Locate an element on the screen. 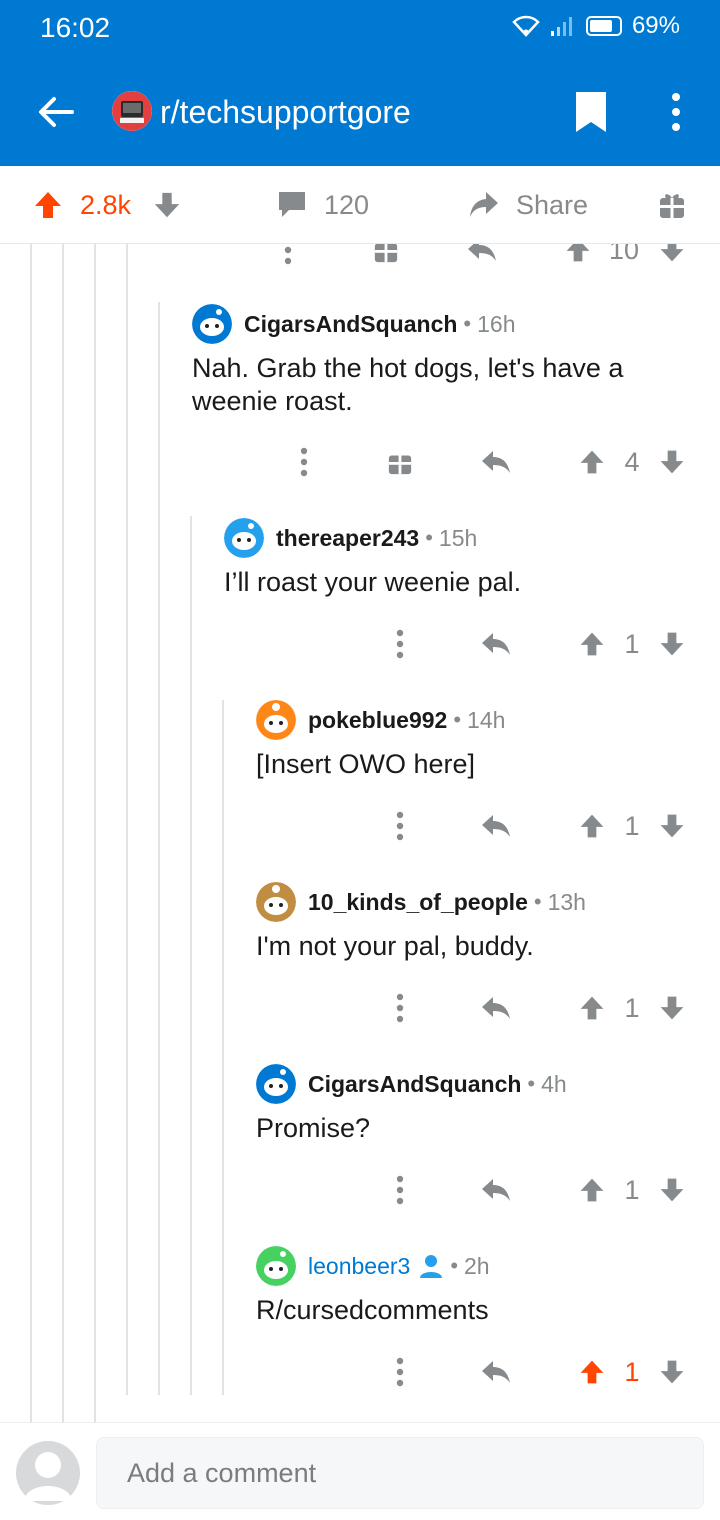  user-avatar is located at coordinates (48, 1473).